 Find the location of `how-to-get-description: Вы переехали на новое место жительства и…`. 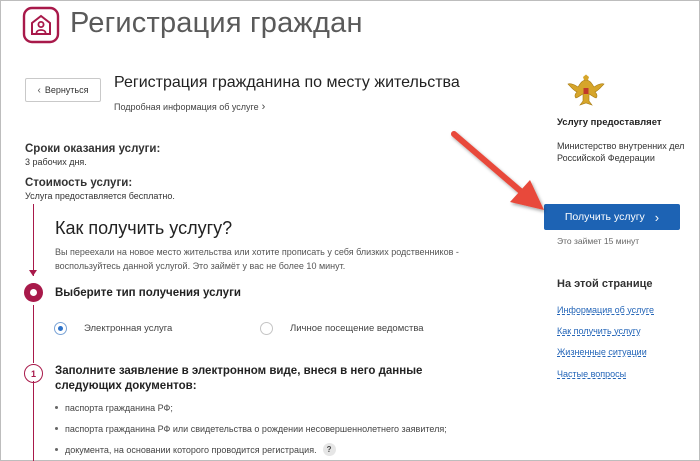

how-to-get-description: Вы переехали на новое место жительства и… is located at coordinates (257, 259).